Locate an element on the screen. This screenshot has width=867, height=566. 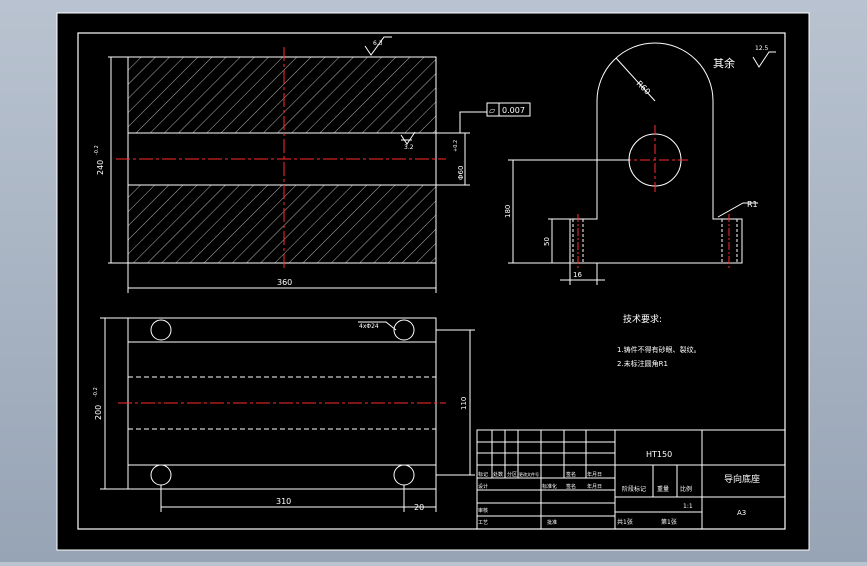
tb-header: 标记 is located at coordinates (483, 474).